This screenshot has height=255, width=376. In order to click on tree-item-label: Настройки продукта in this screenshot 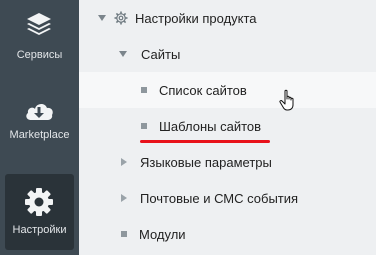, I will do `click(196, 18)`.